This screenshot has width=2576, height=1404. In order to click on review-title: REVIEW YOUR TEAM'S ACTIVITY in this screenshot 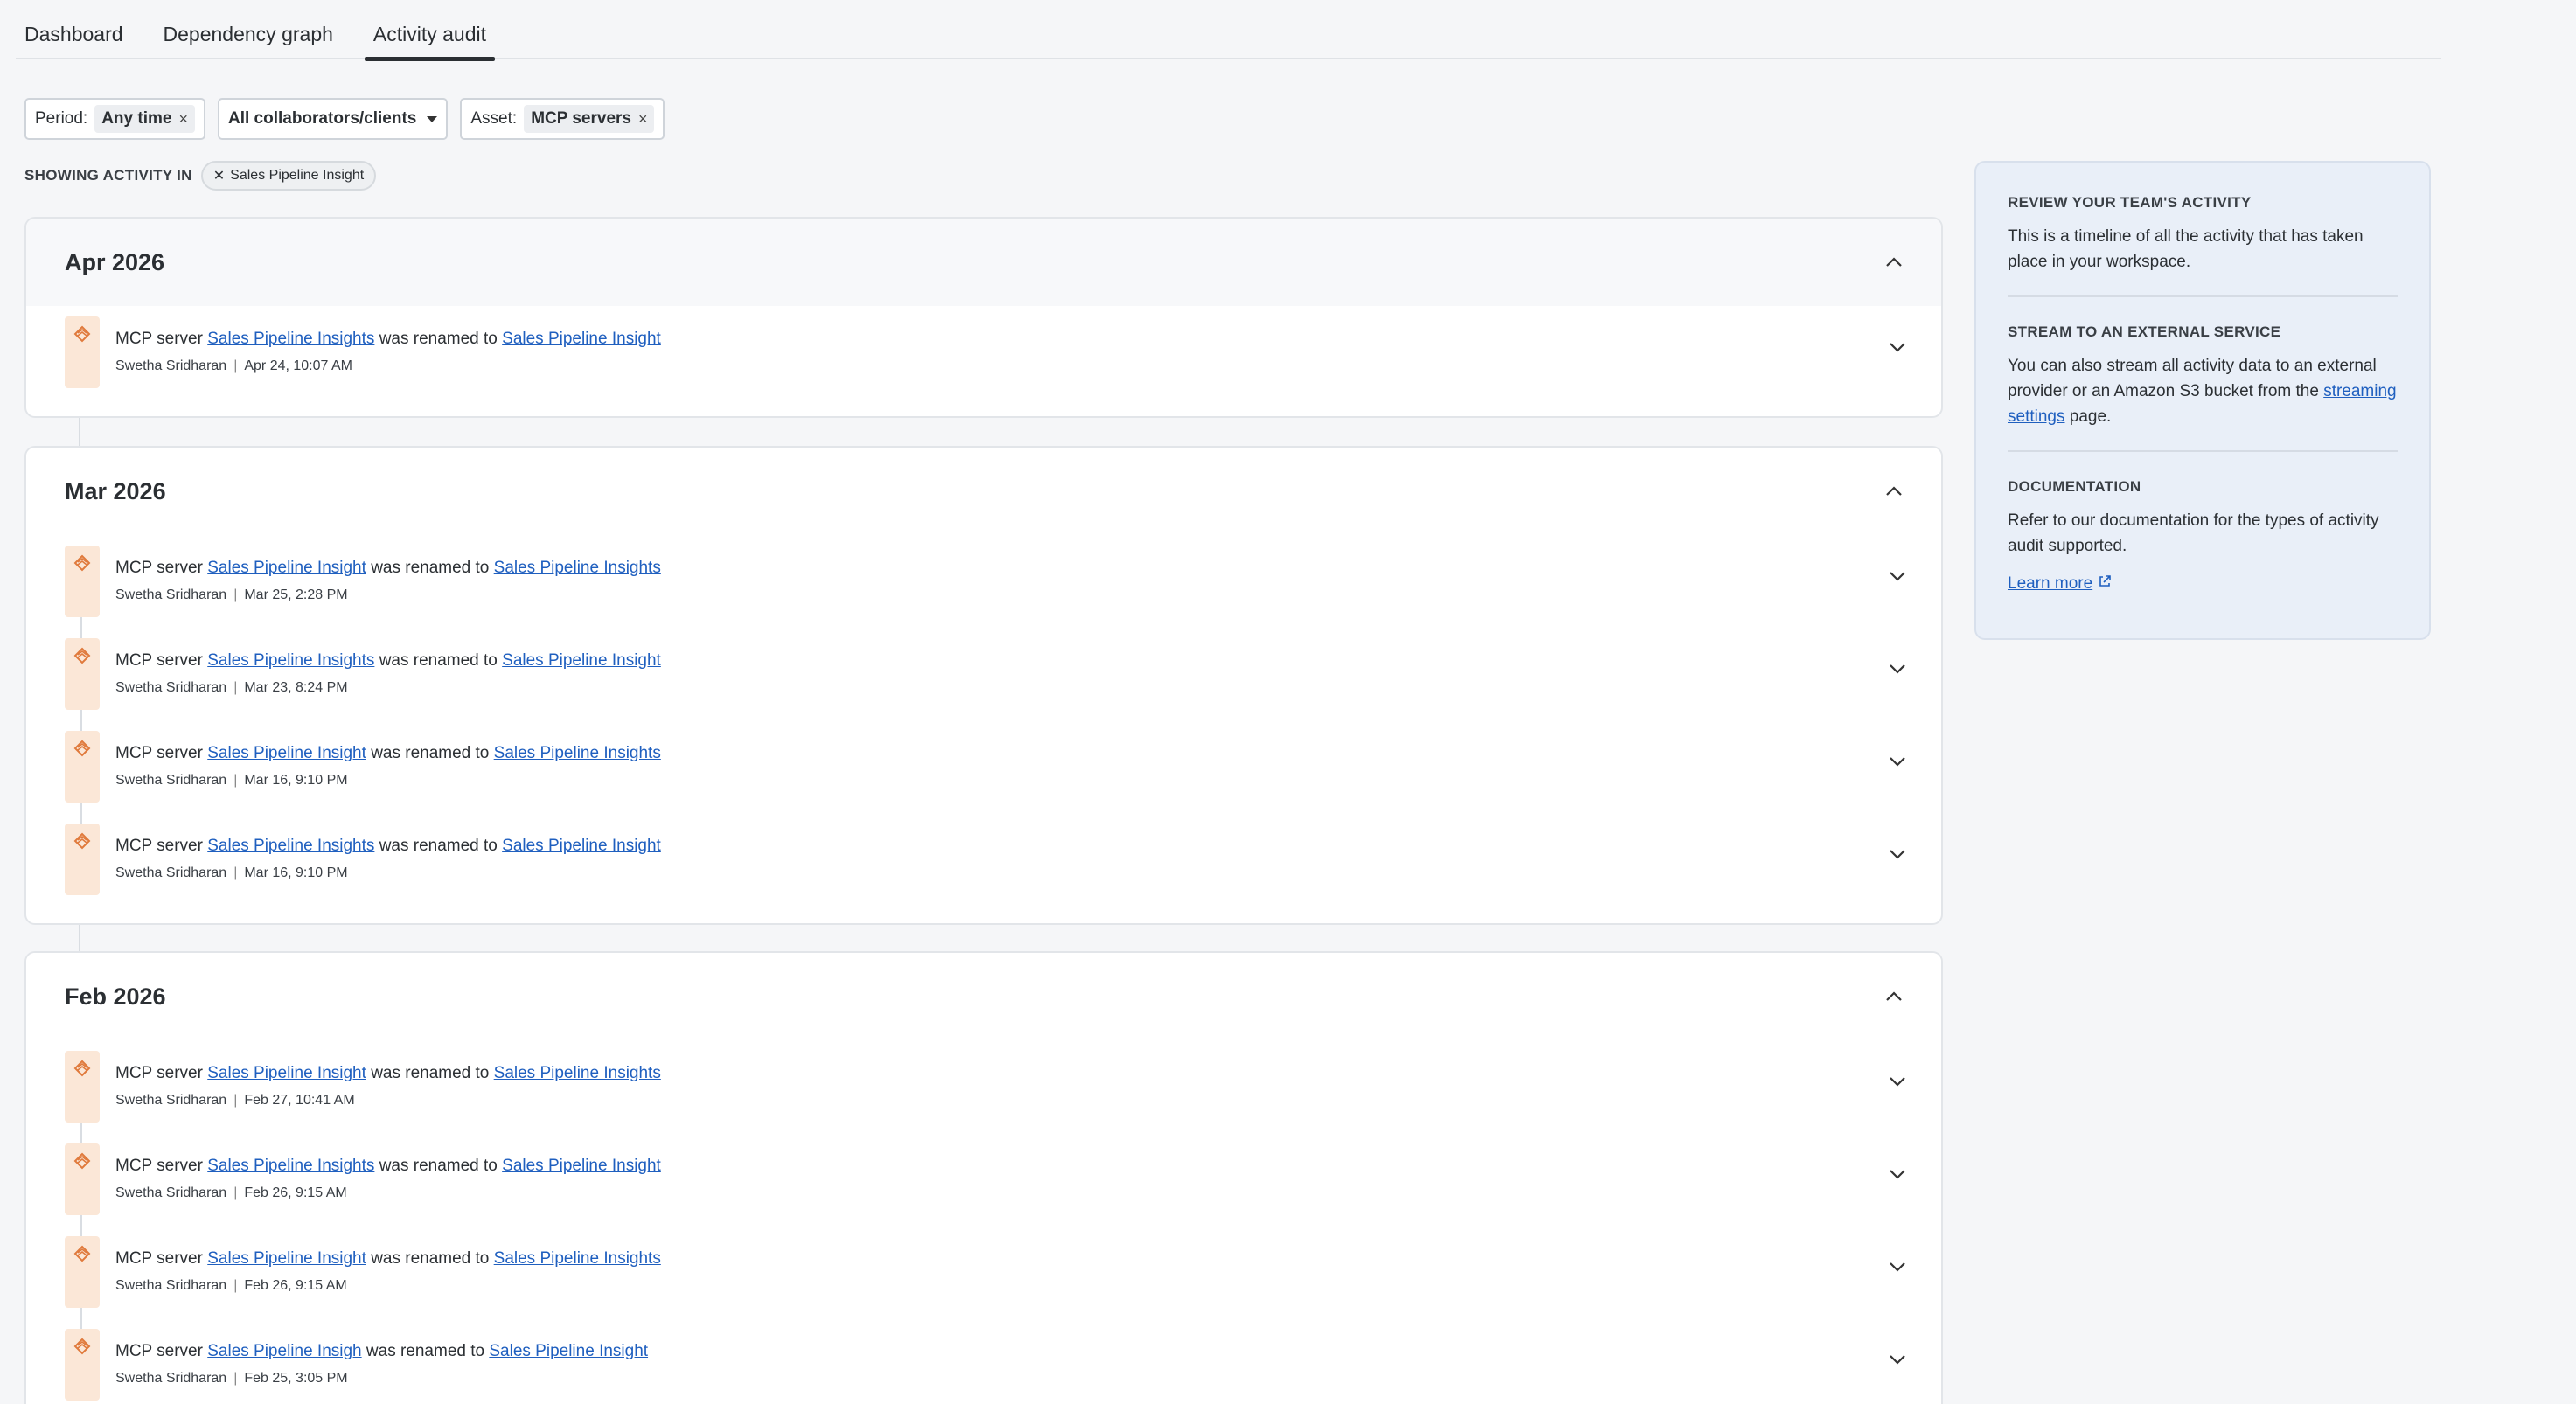, I will do `click(2130, 202)`.